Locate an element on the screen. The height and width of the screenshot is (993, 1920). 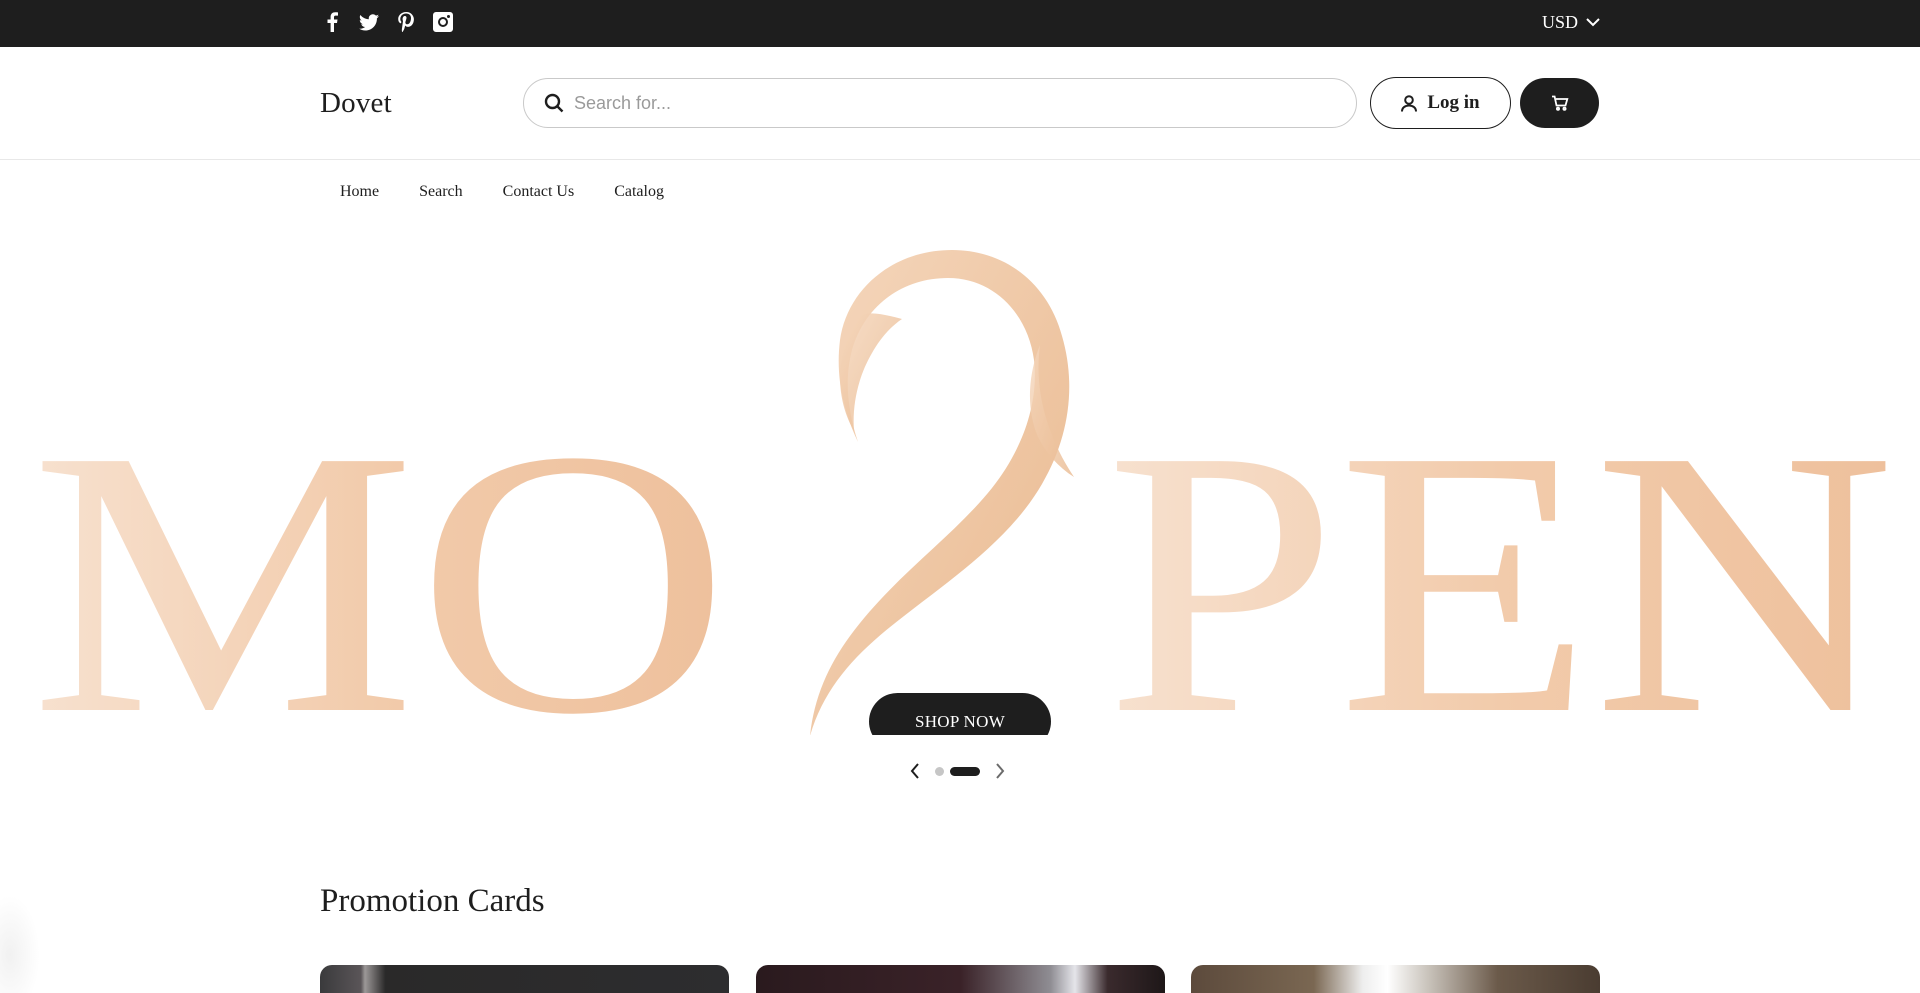
announcement-bar: USD is located at coordinates (960, 23).